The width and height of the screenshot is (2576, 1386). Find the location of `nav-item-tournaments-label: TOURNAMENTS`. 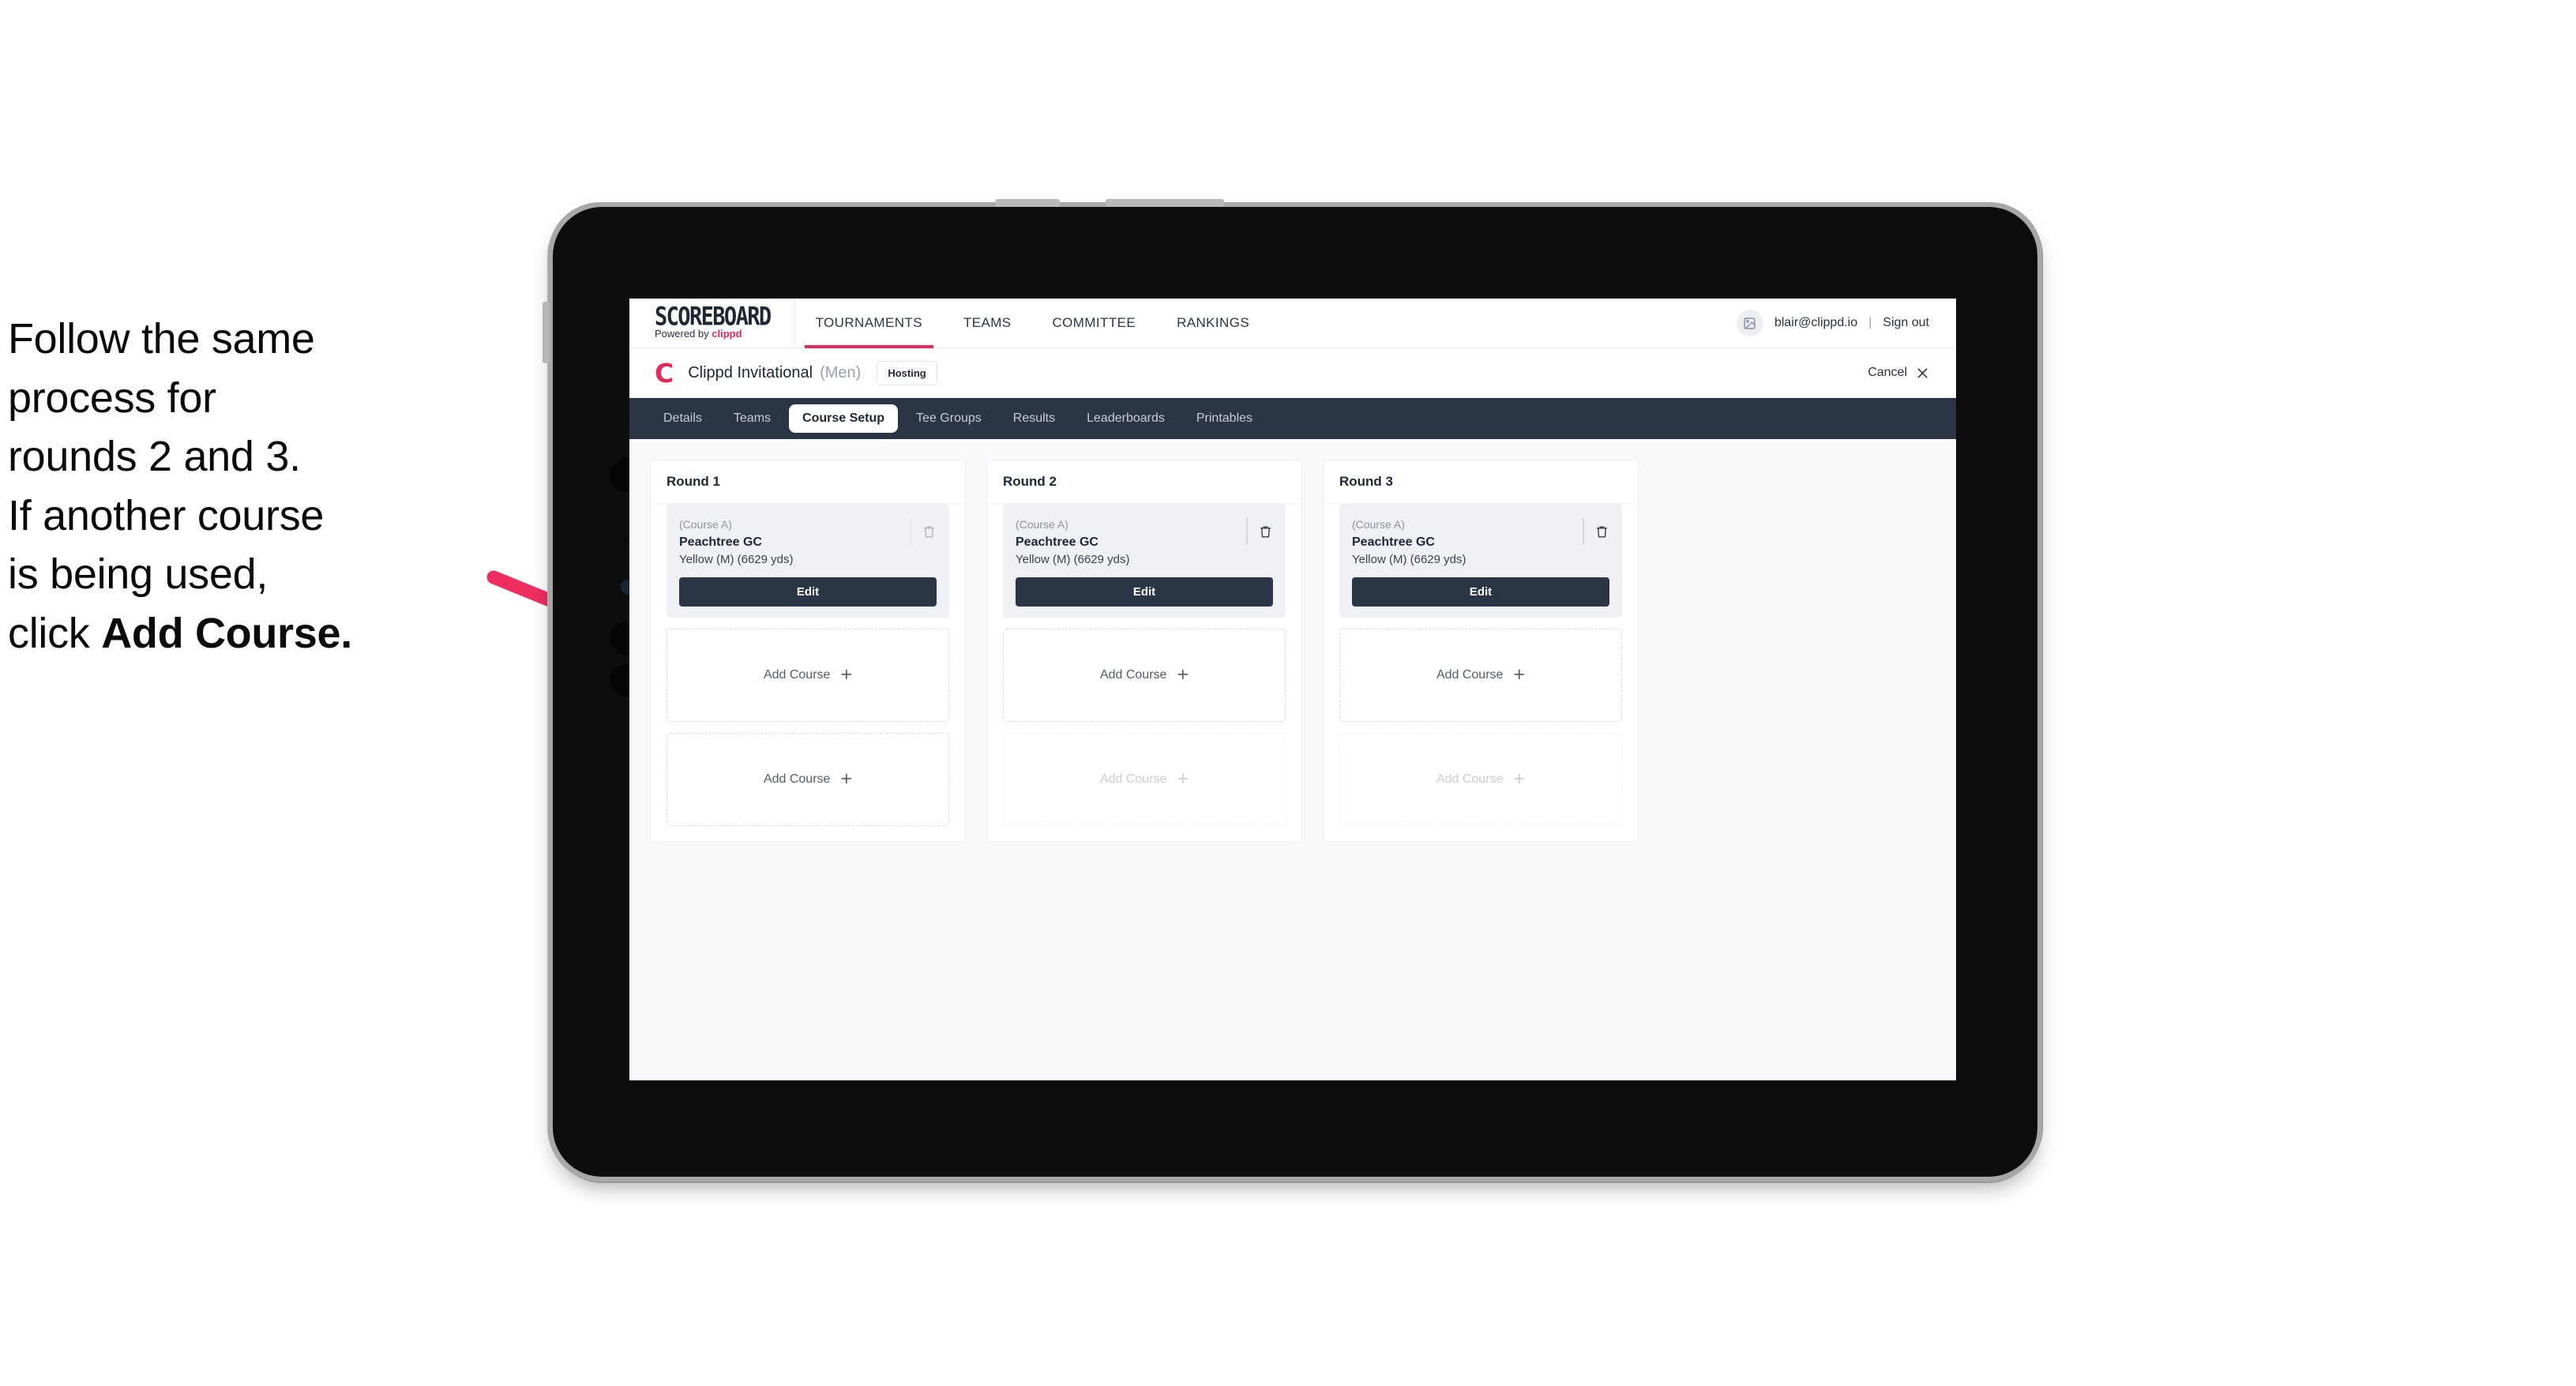

nav-item-tournaments-label: TOURNAMENTS is located at coordinates (868, 322).